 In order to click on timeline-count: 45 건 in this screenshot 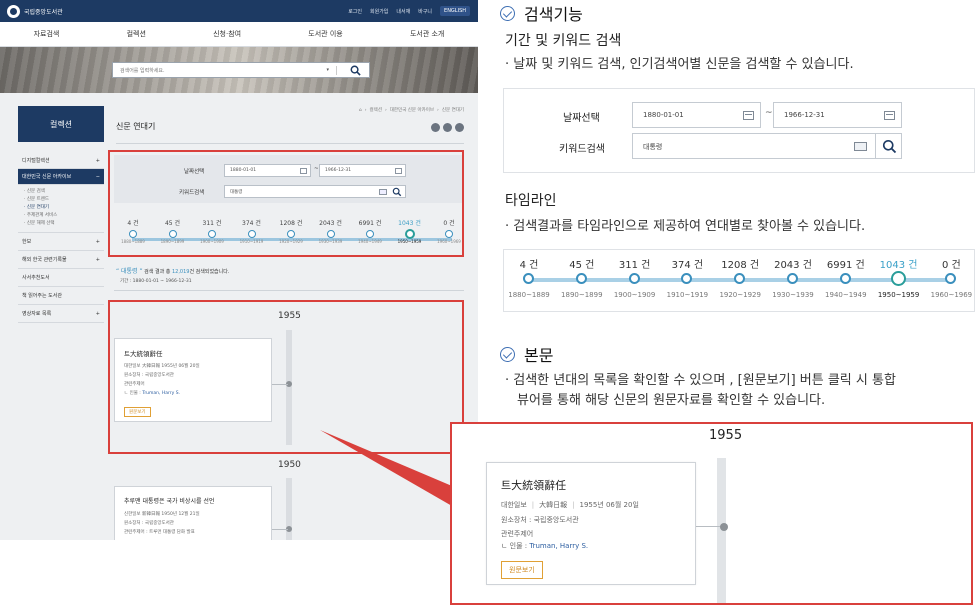, I will do `click(582, 265)`.